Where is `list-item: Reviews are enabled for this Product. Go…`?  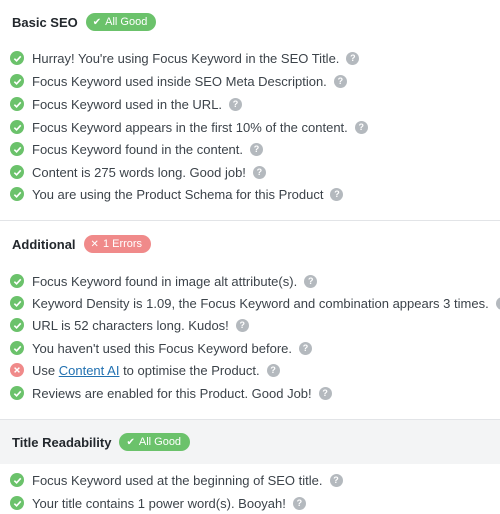 list-item: Reviews are enabled for this Product. Go… is located at coordinates (250, 393).